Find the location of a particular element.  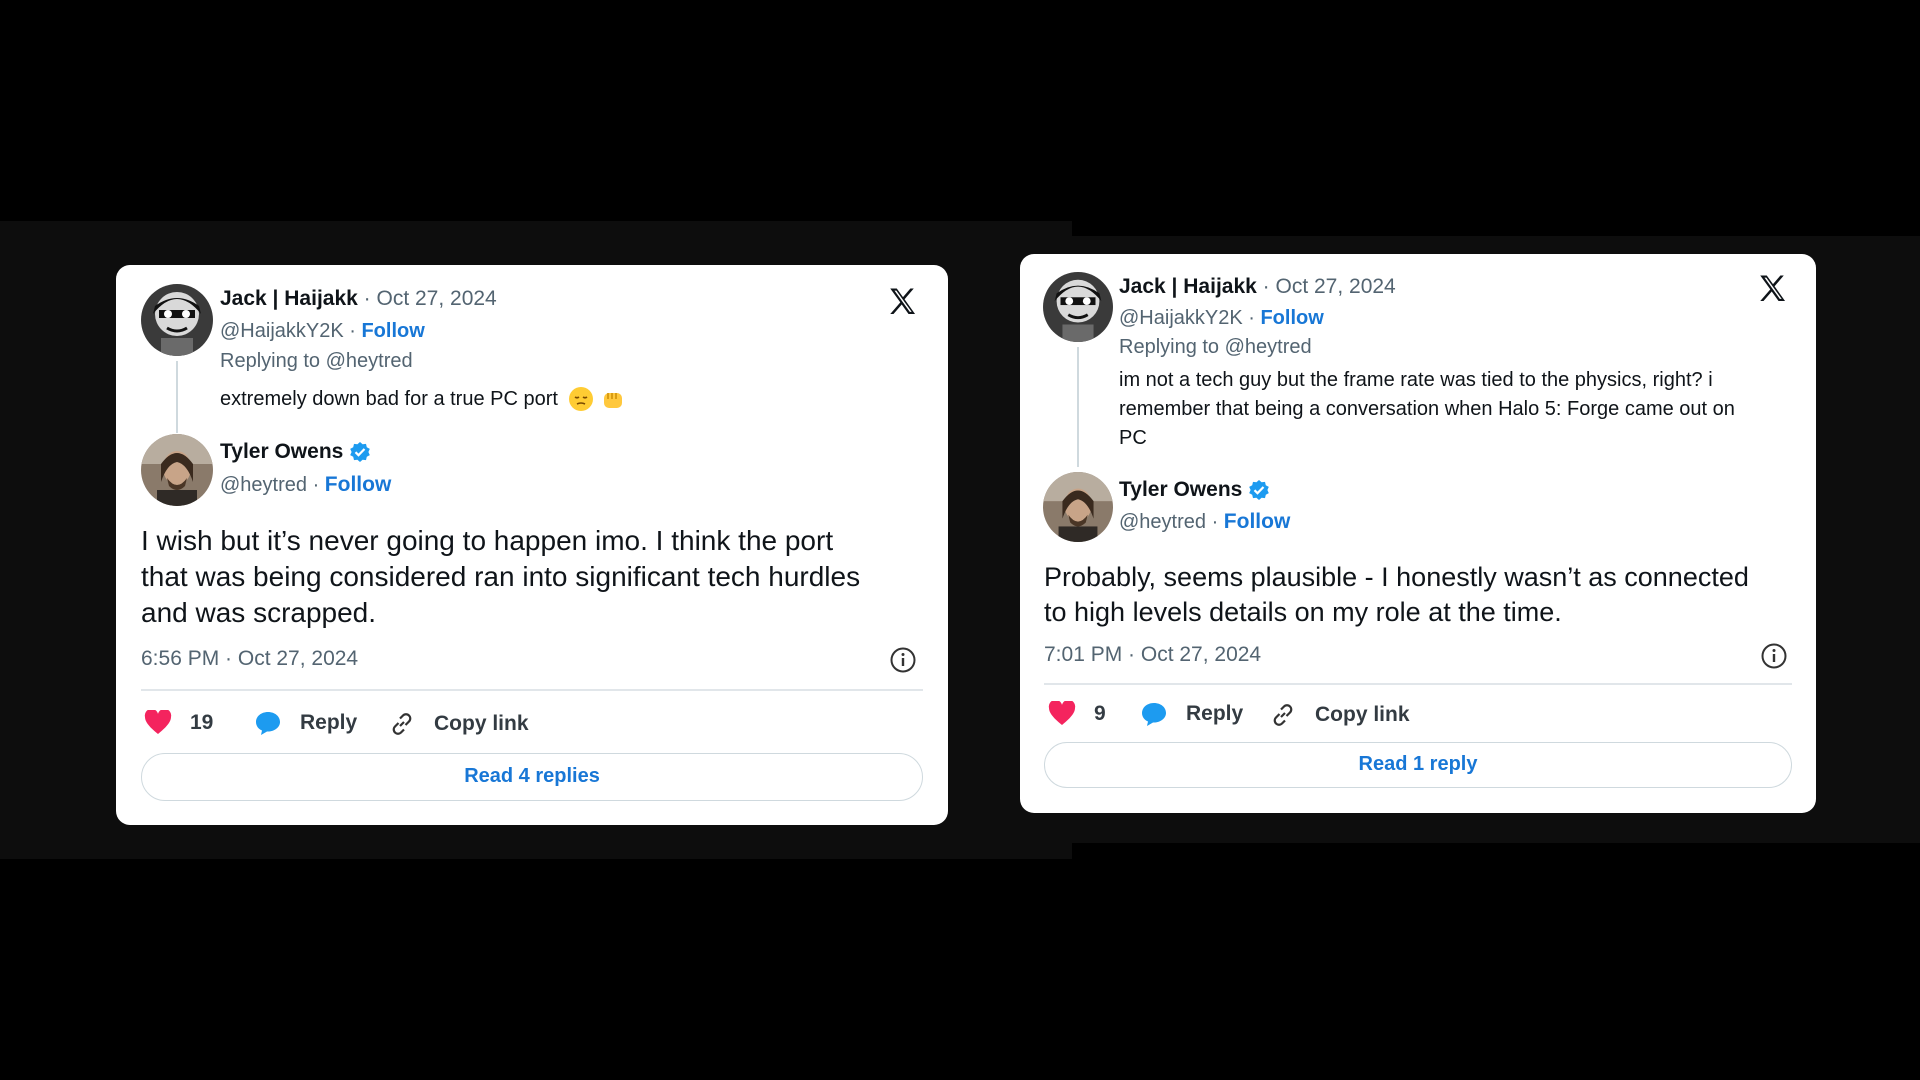

pensive-face-emoji-icon is located at coordinates (580, 399).